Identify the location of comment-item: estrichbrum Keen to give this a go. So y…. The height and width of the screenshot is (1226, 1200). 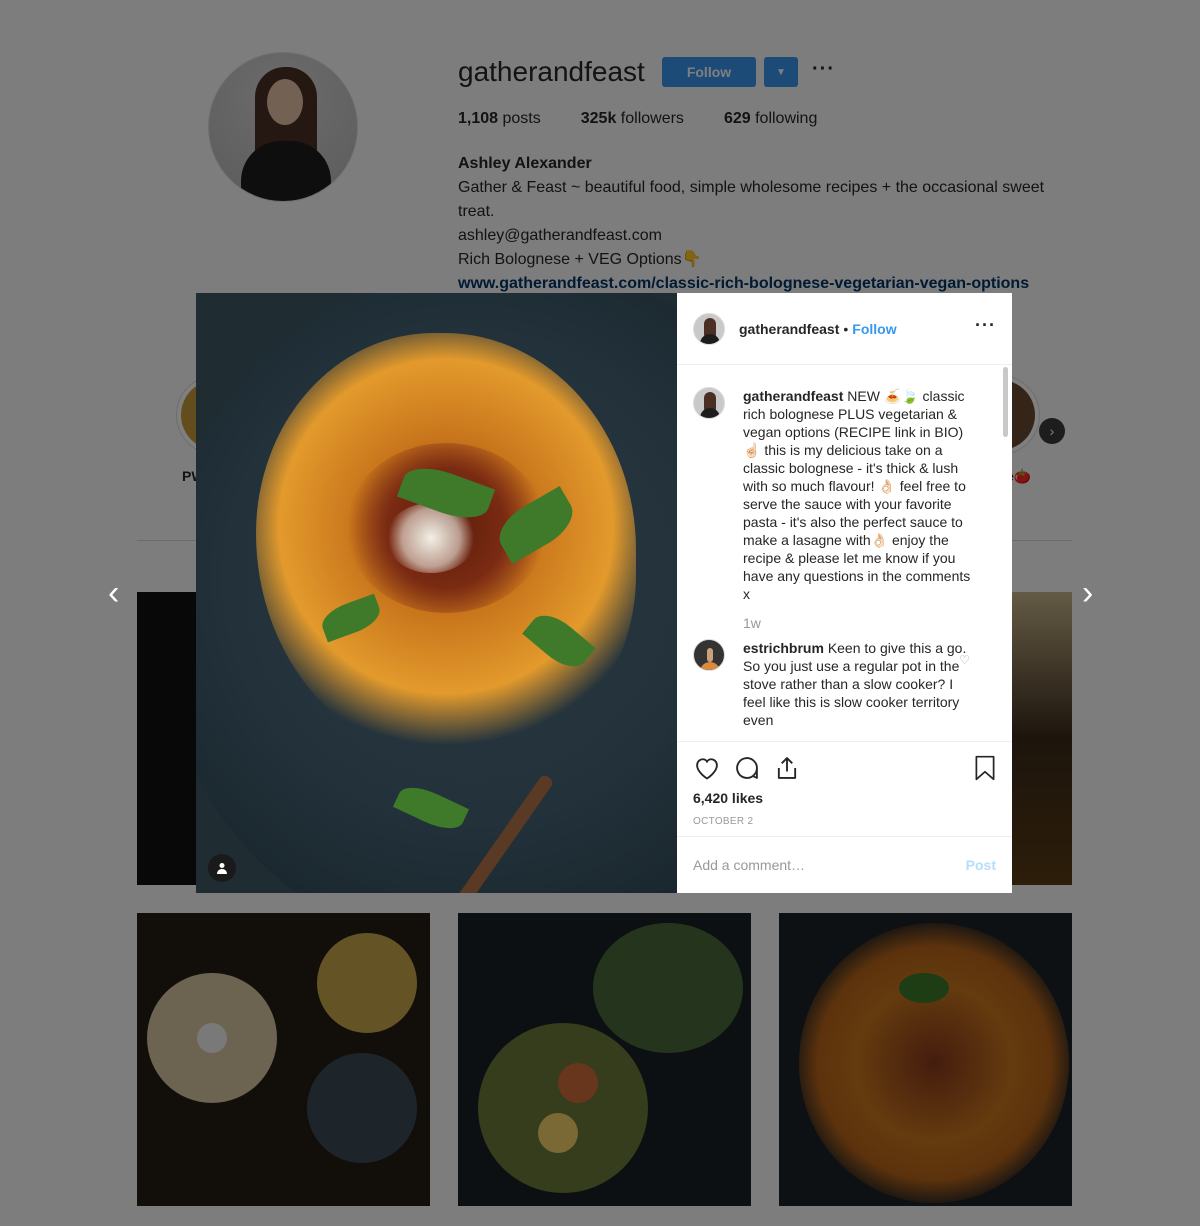
(844, 684).